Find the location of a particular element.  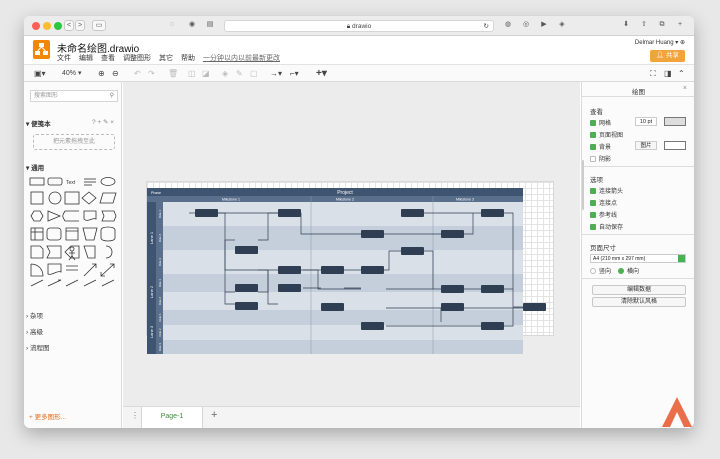

connection-arrows-option: 连接箭头 is located at coordinates (606, 190).